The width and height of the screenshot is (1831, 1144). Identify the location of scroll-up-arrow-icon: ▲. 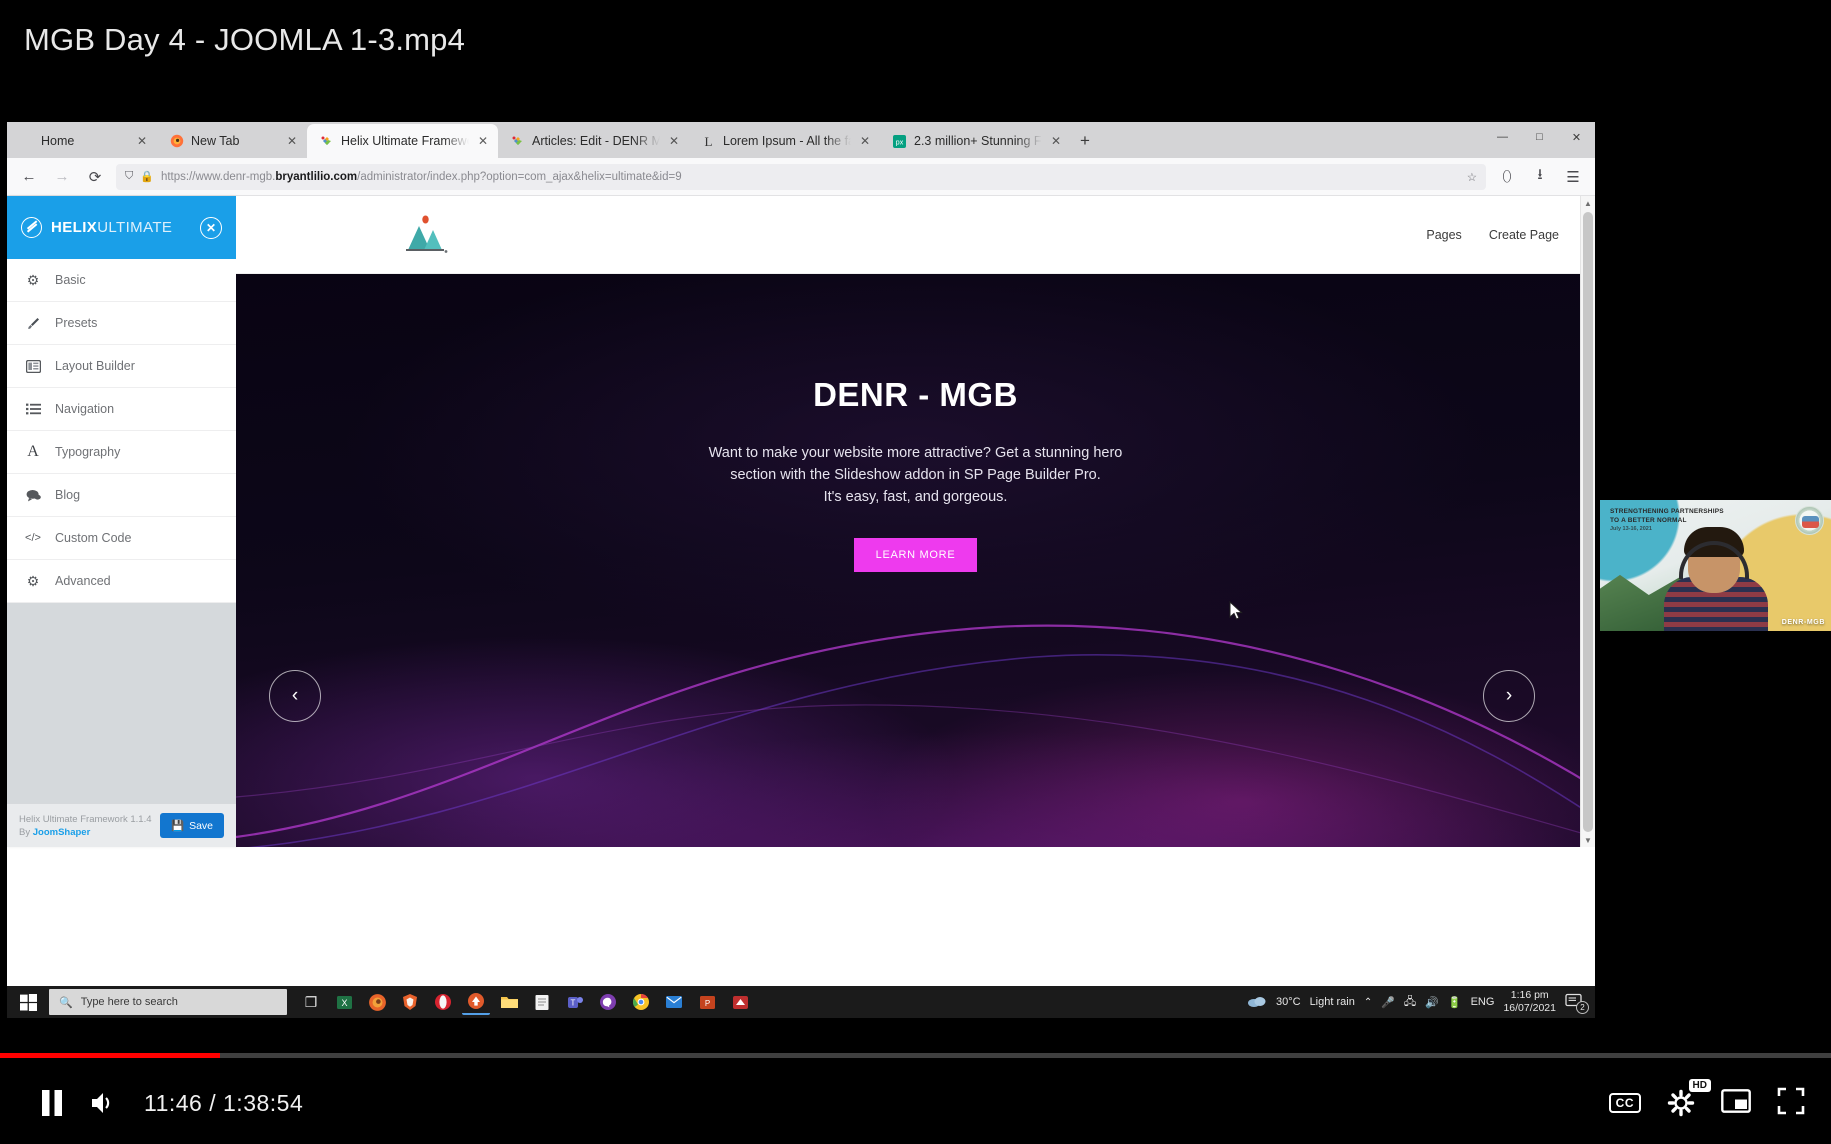
(1588, 203).